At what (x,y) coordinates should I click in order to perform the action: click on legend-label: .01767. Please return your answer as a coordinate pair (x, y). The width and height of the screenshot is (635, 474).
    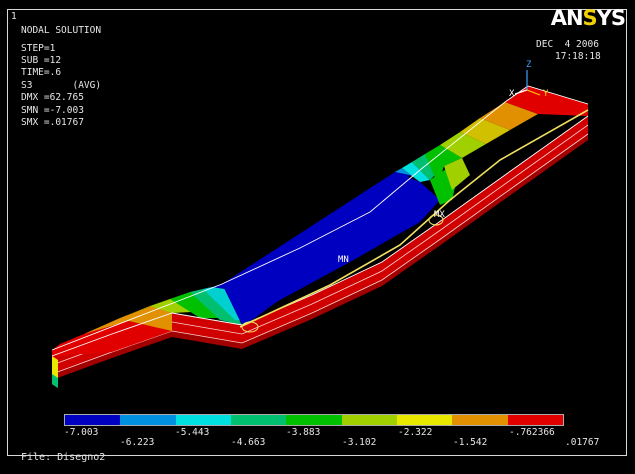
    Looking at the image, I should click on (582, 442).